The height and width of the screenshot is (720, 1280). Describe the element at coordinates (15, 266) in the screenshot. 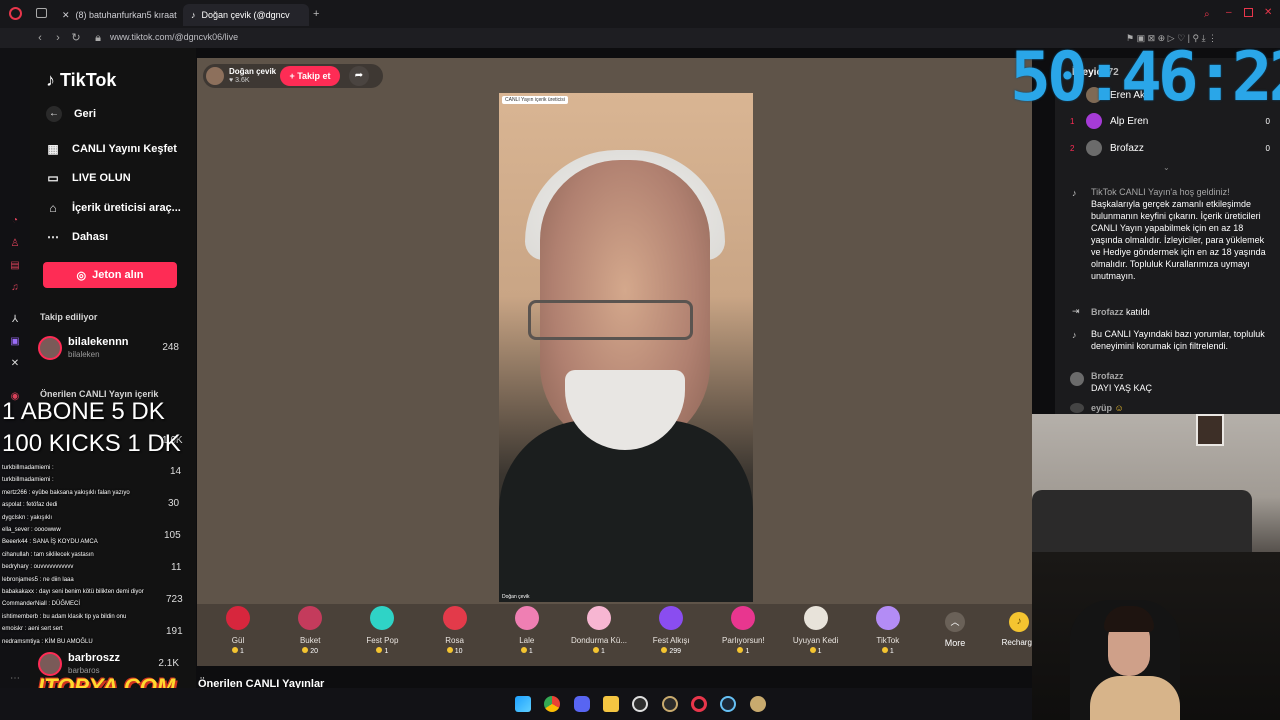

I see `messages-icon: ▤` at that location.